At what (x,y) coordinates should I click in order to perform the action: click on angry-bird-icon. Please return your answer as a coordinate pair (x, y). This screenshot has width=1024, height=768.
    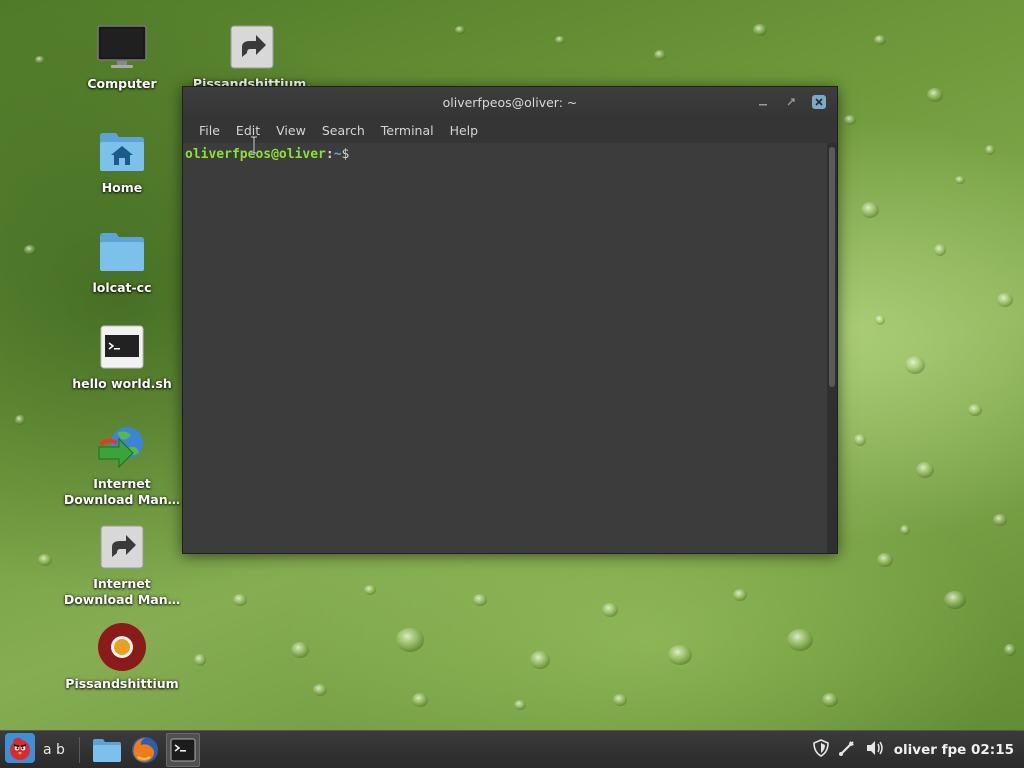
    Looking at the image, I should click on (20, 749).